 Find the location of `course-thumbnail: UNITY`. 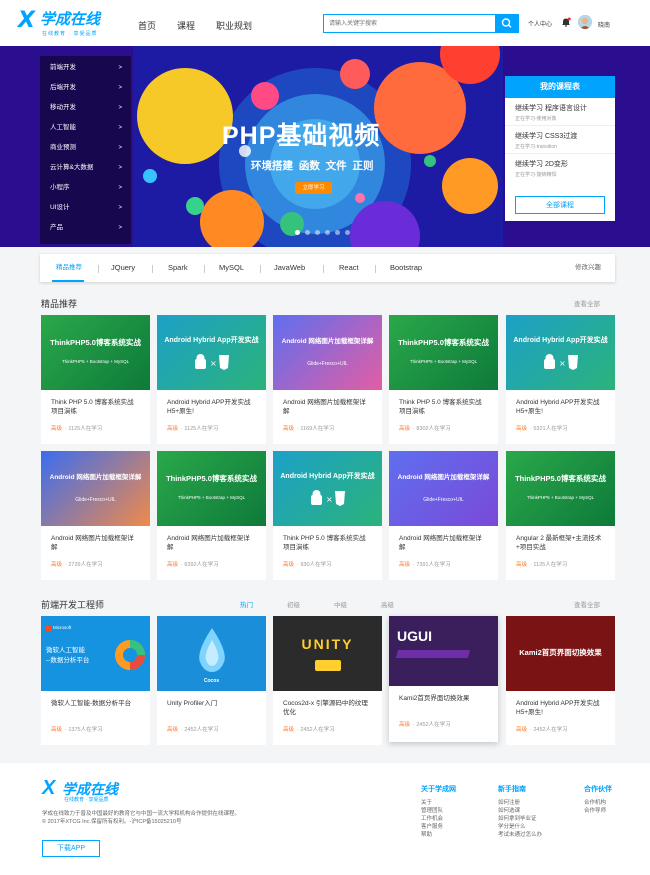

course-thumbnail: UNITY is located at coordinates (327, 653).